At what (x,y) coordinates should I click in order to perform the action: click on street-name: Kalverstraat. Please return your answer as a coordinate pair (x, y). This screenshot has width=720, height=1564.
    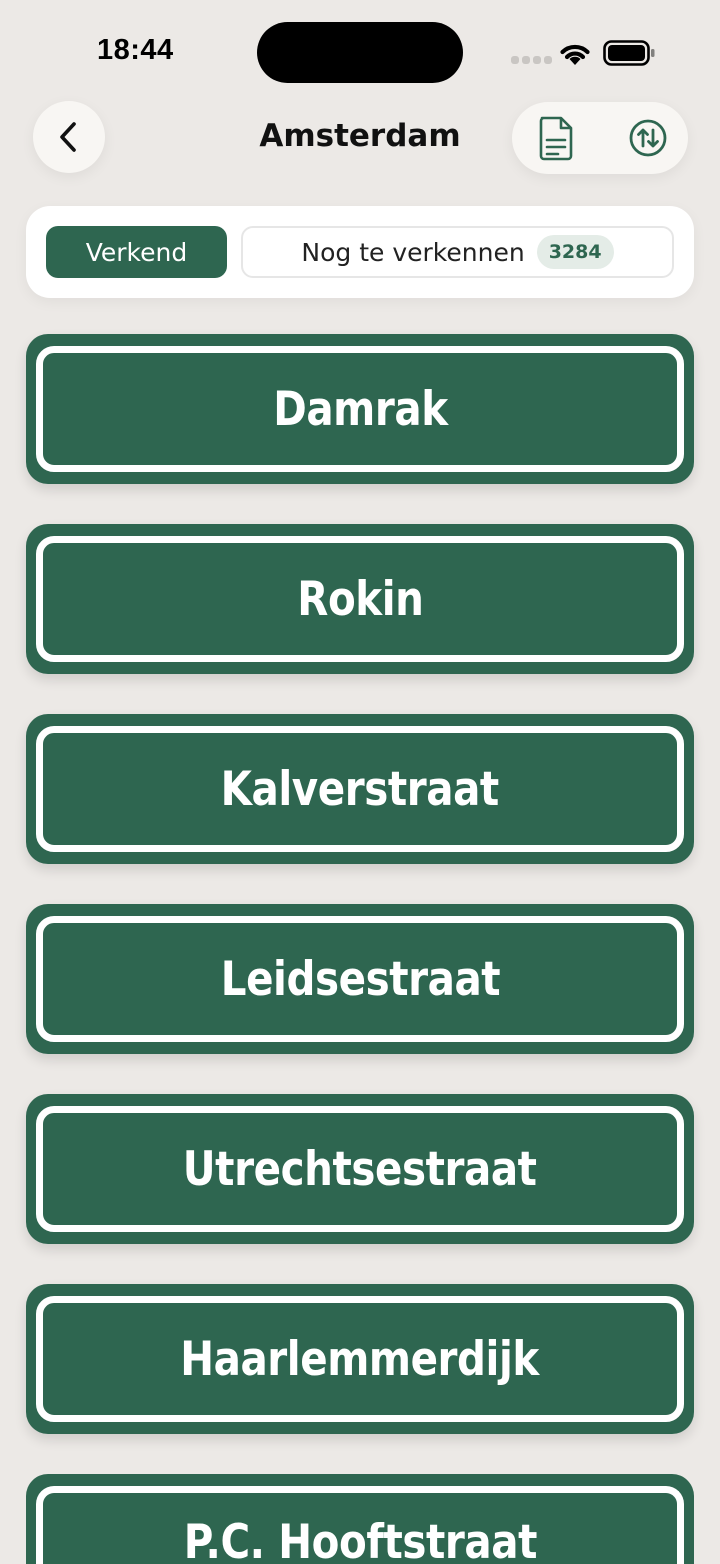
    Looking at the image, I should click on (360, 789).